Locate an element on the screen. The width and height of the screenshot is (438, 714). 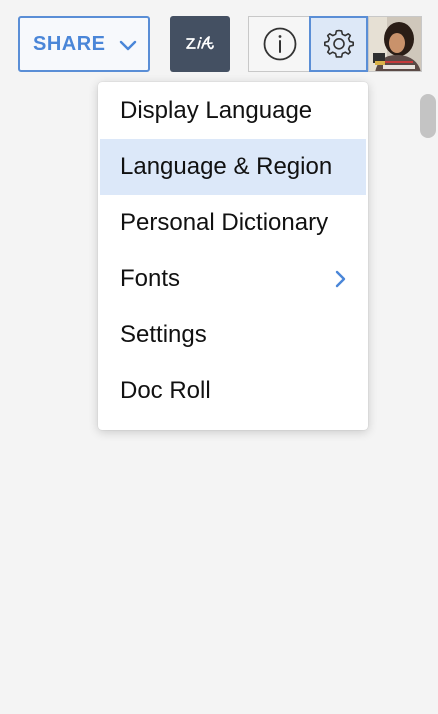
sign-button is located at coordinates (200, 44).